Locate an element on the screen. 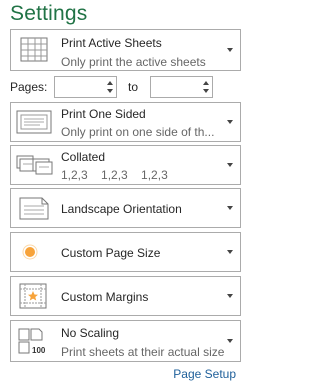  page-size-dropdown: Custom Page Size is located at coordinates (125, 252).